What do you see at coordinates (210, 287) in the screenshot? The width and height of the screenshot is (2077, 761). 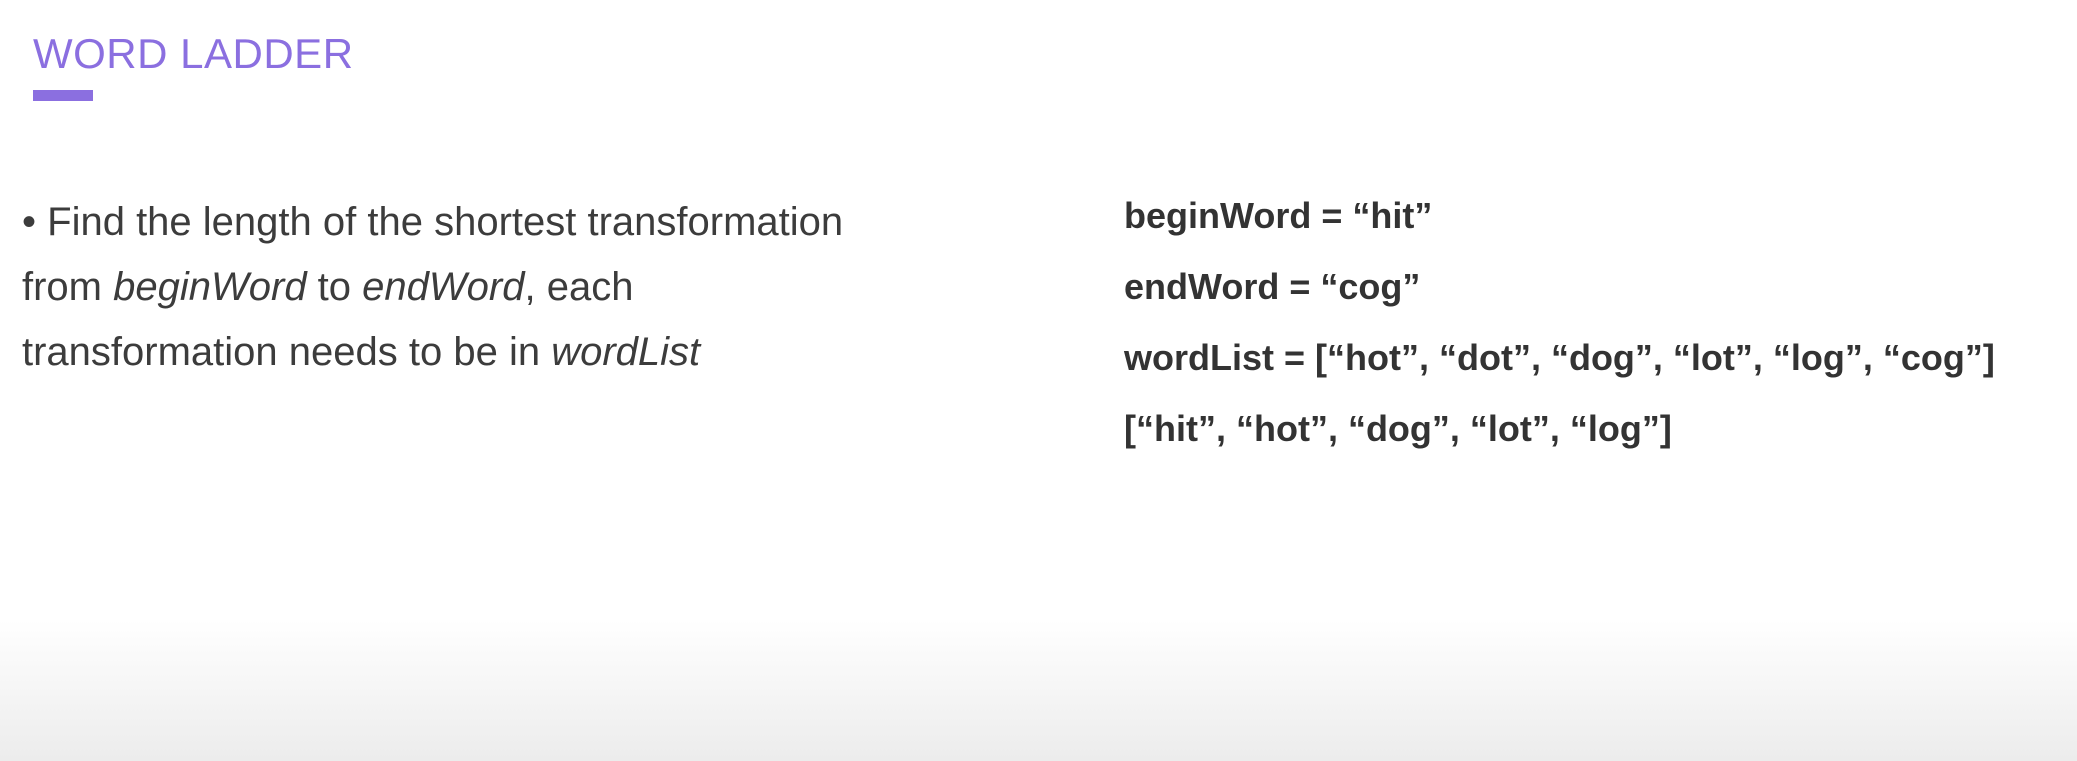 I see `begin-word-term: beginWord` at bounding box center [210, 287].